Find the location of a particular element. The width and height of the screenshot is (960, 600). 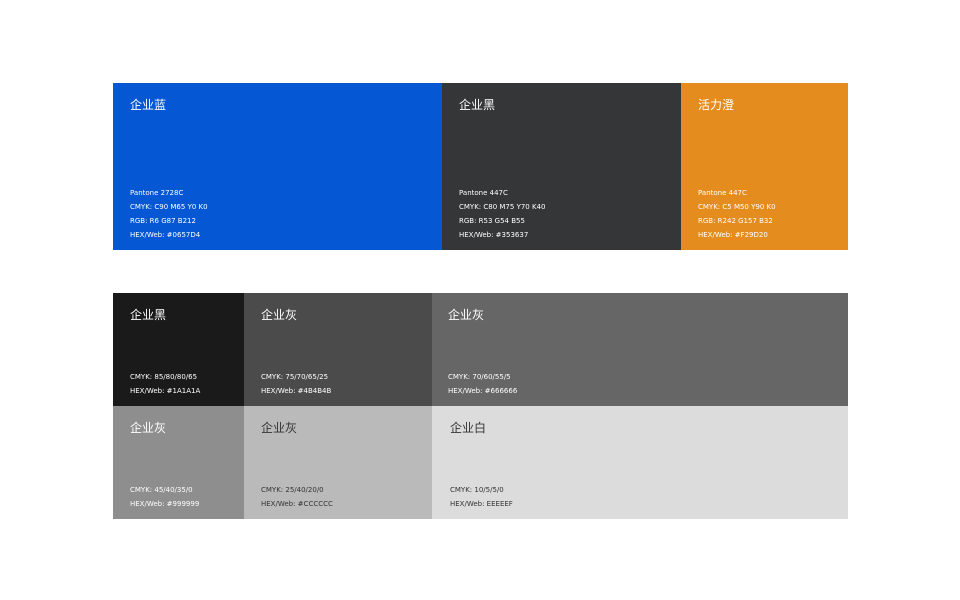

spec-pantone: Pantone 2728C is located at coordinates (157, 193).